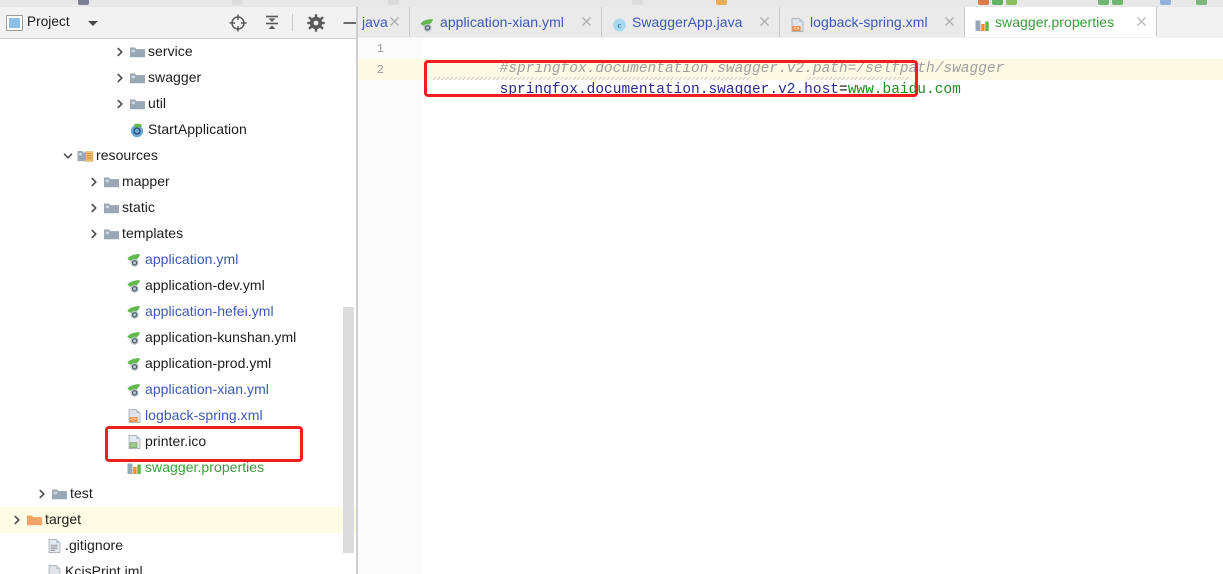  I want to click on tree-item-label: static, so click(138, 207).